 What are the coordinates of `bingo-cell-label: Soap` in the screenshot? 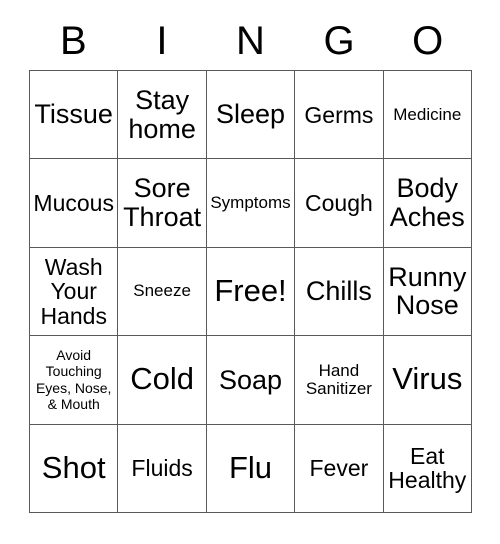 It's located at (250, 379).